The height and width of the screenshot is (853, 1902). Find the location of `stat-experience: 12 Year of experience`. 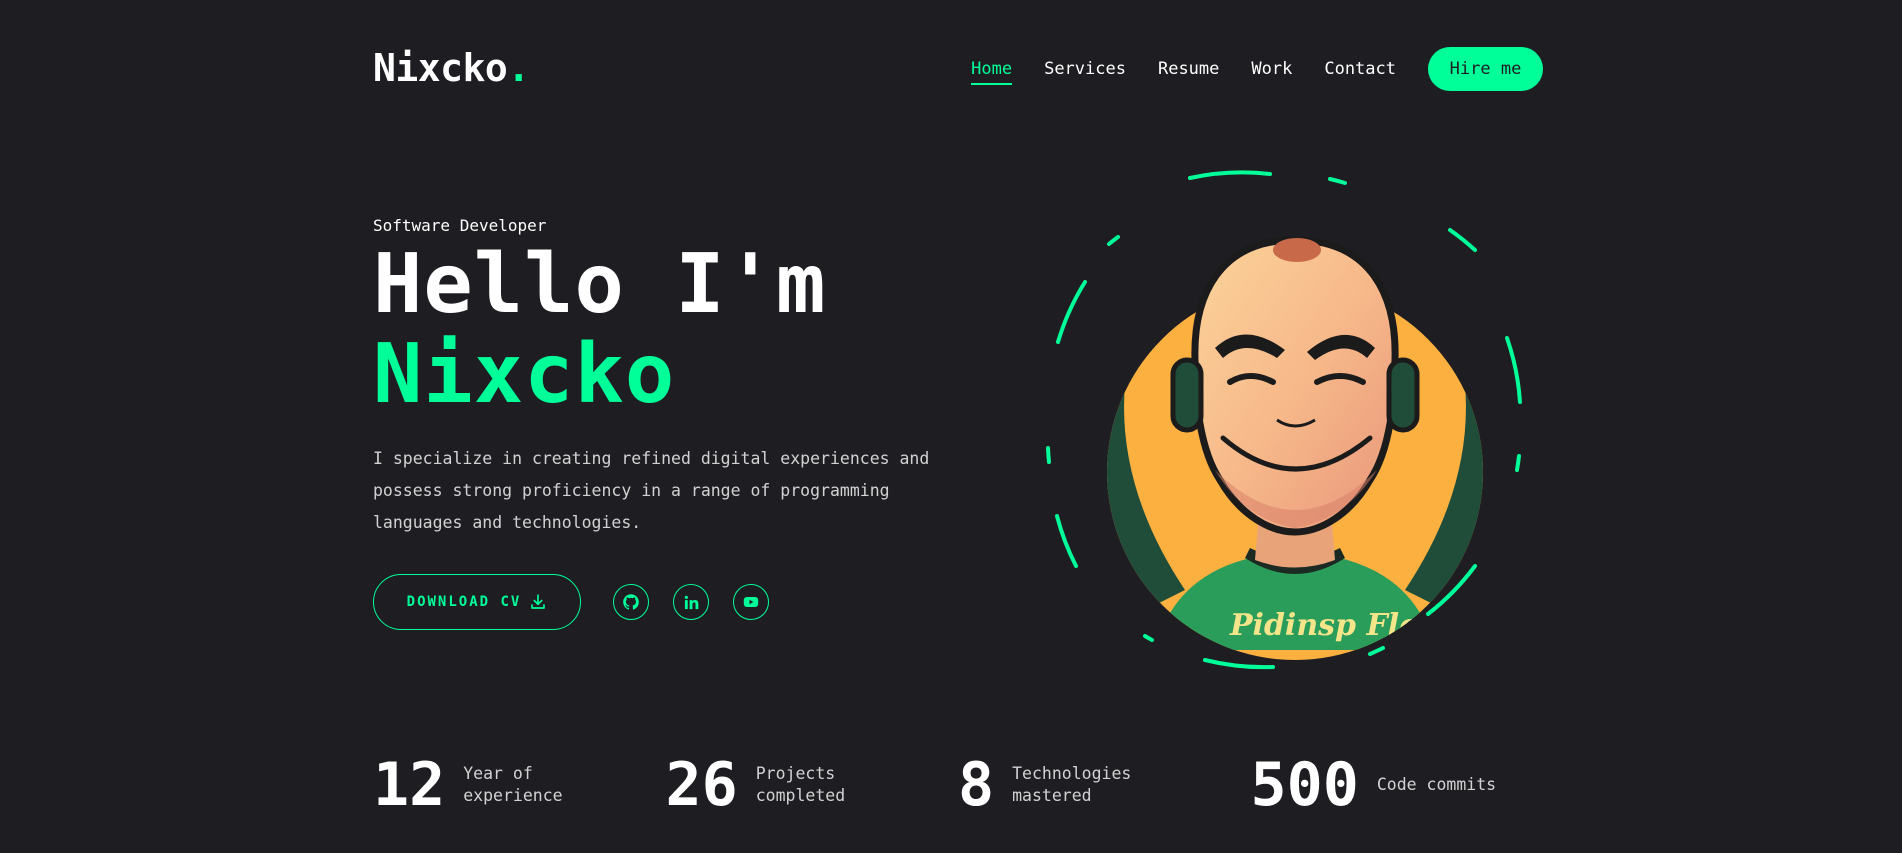

stat-experience: 12 Year of experience is located at coordinates (519, 785).